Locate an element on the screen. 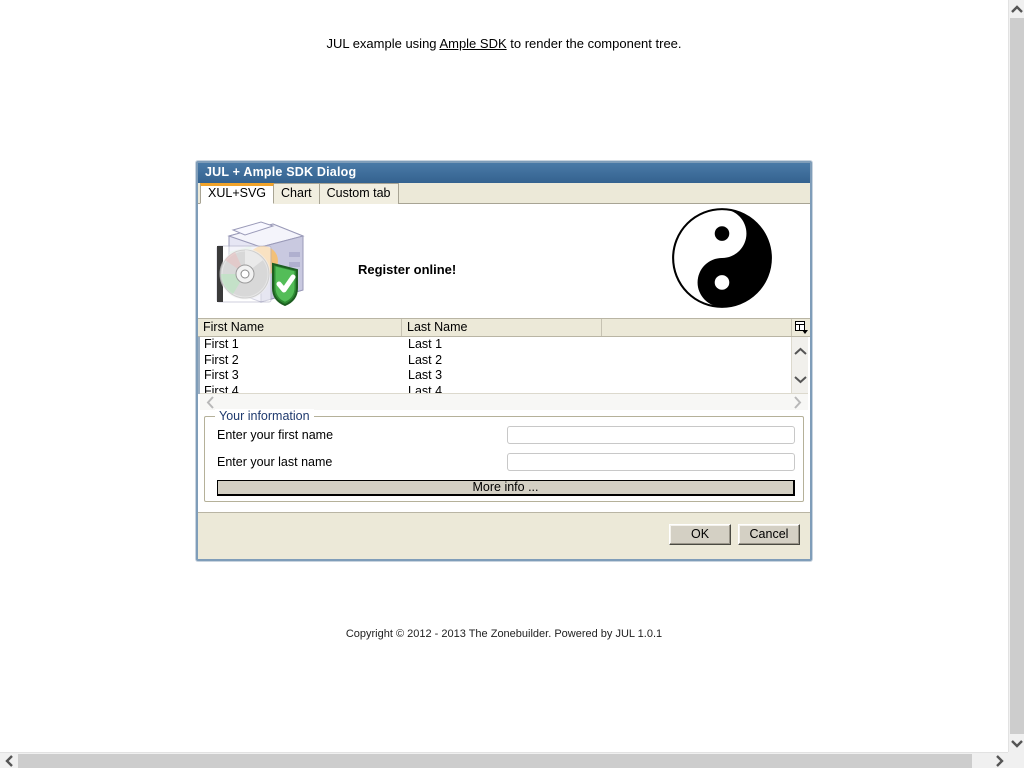 The height and width of the screenshot is (769, 1024). cell-last-name: Last 1 is located at coordinates (504, 345).